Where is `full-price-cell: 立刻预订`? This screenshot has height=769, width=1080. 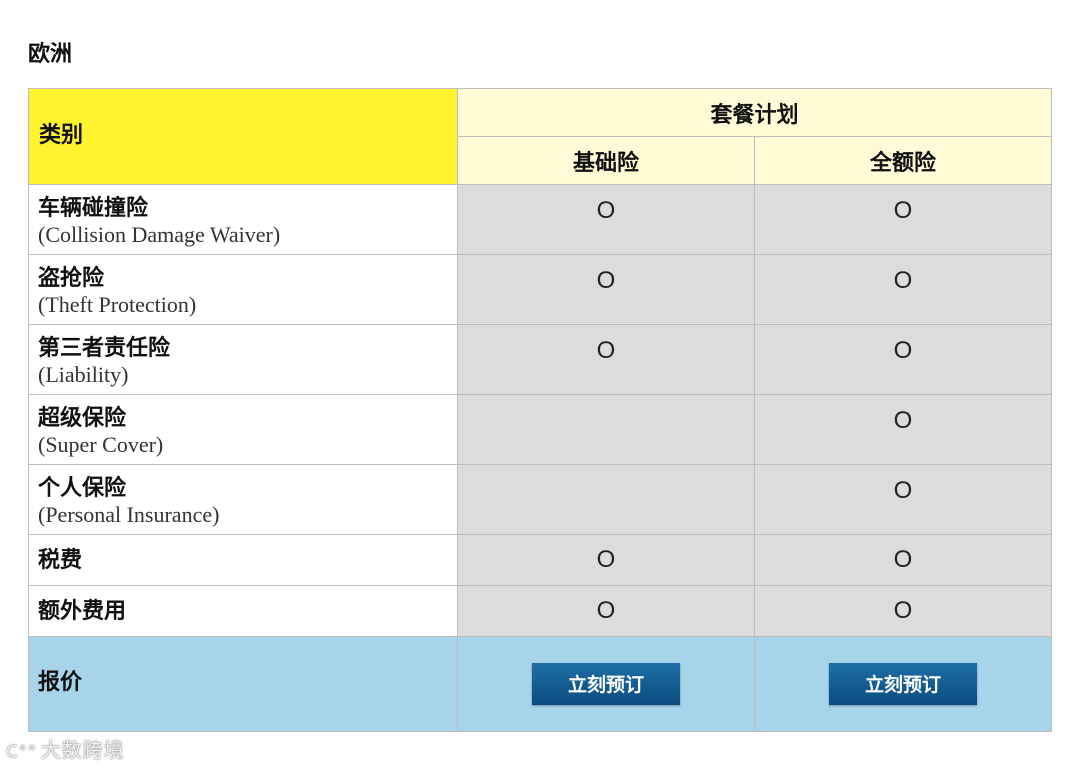 full-price-cell: 立刻预订 is located at coordinates (903, 684).